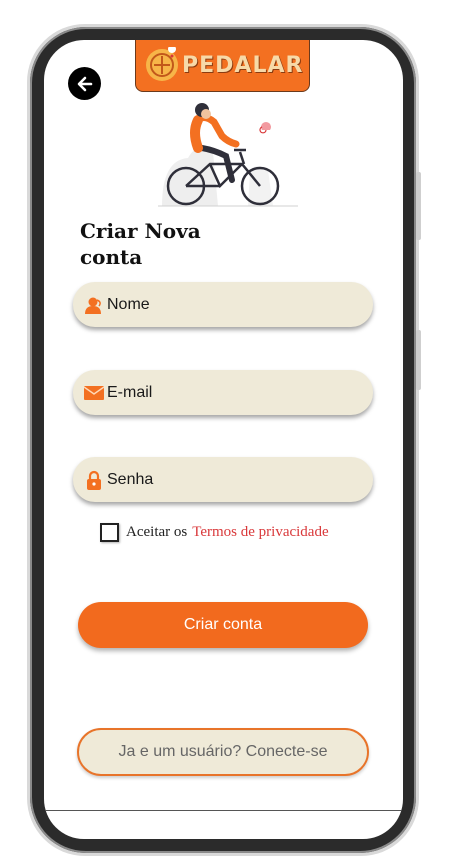  I want to click on envelope-icon, so click(94, 393).